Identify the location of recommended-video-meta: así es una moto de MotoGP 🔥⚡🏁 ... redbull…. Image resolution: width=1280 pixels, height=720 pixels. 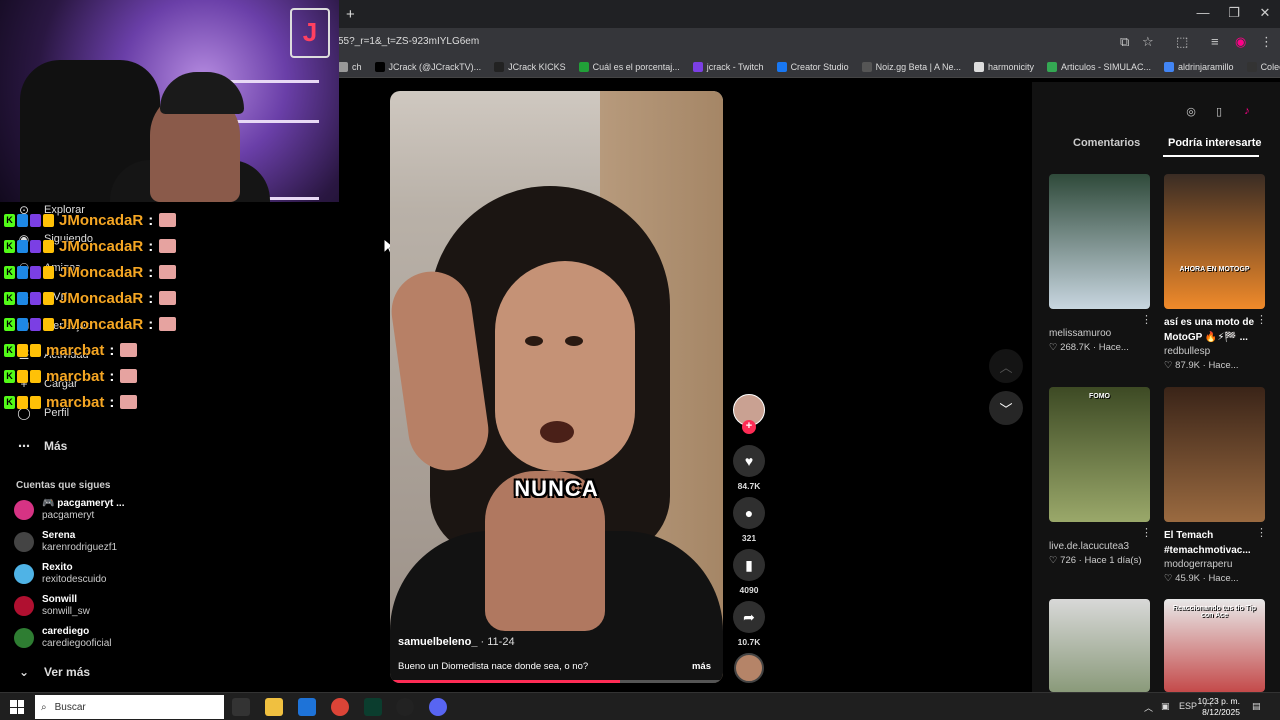
(1214, 344).